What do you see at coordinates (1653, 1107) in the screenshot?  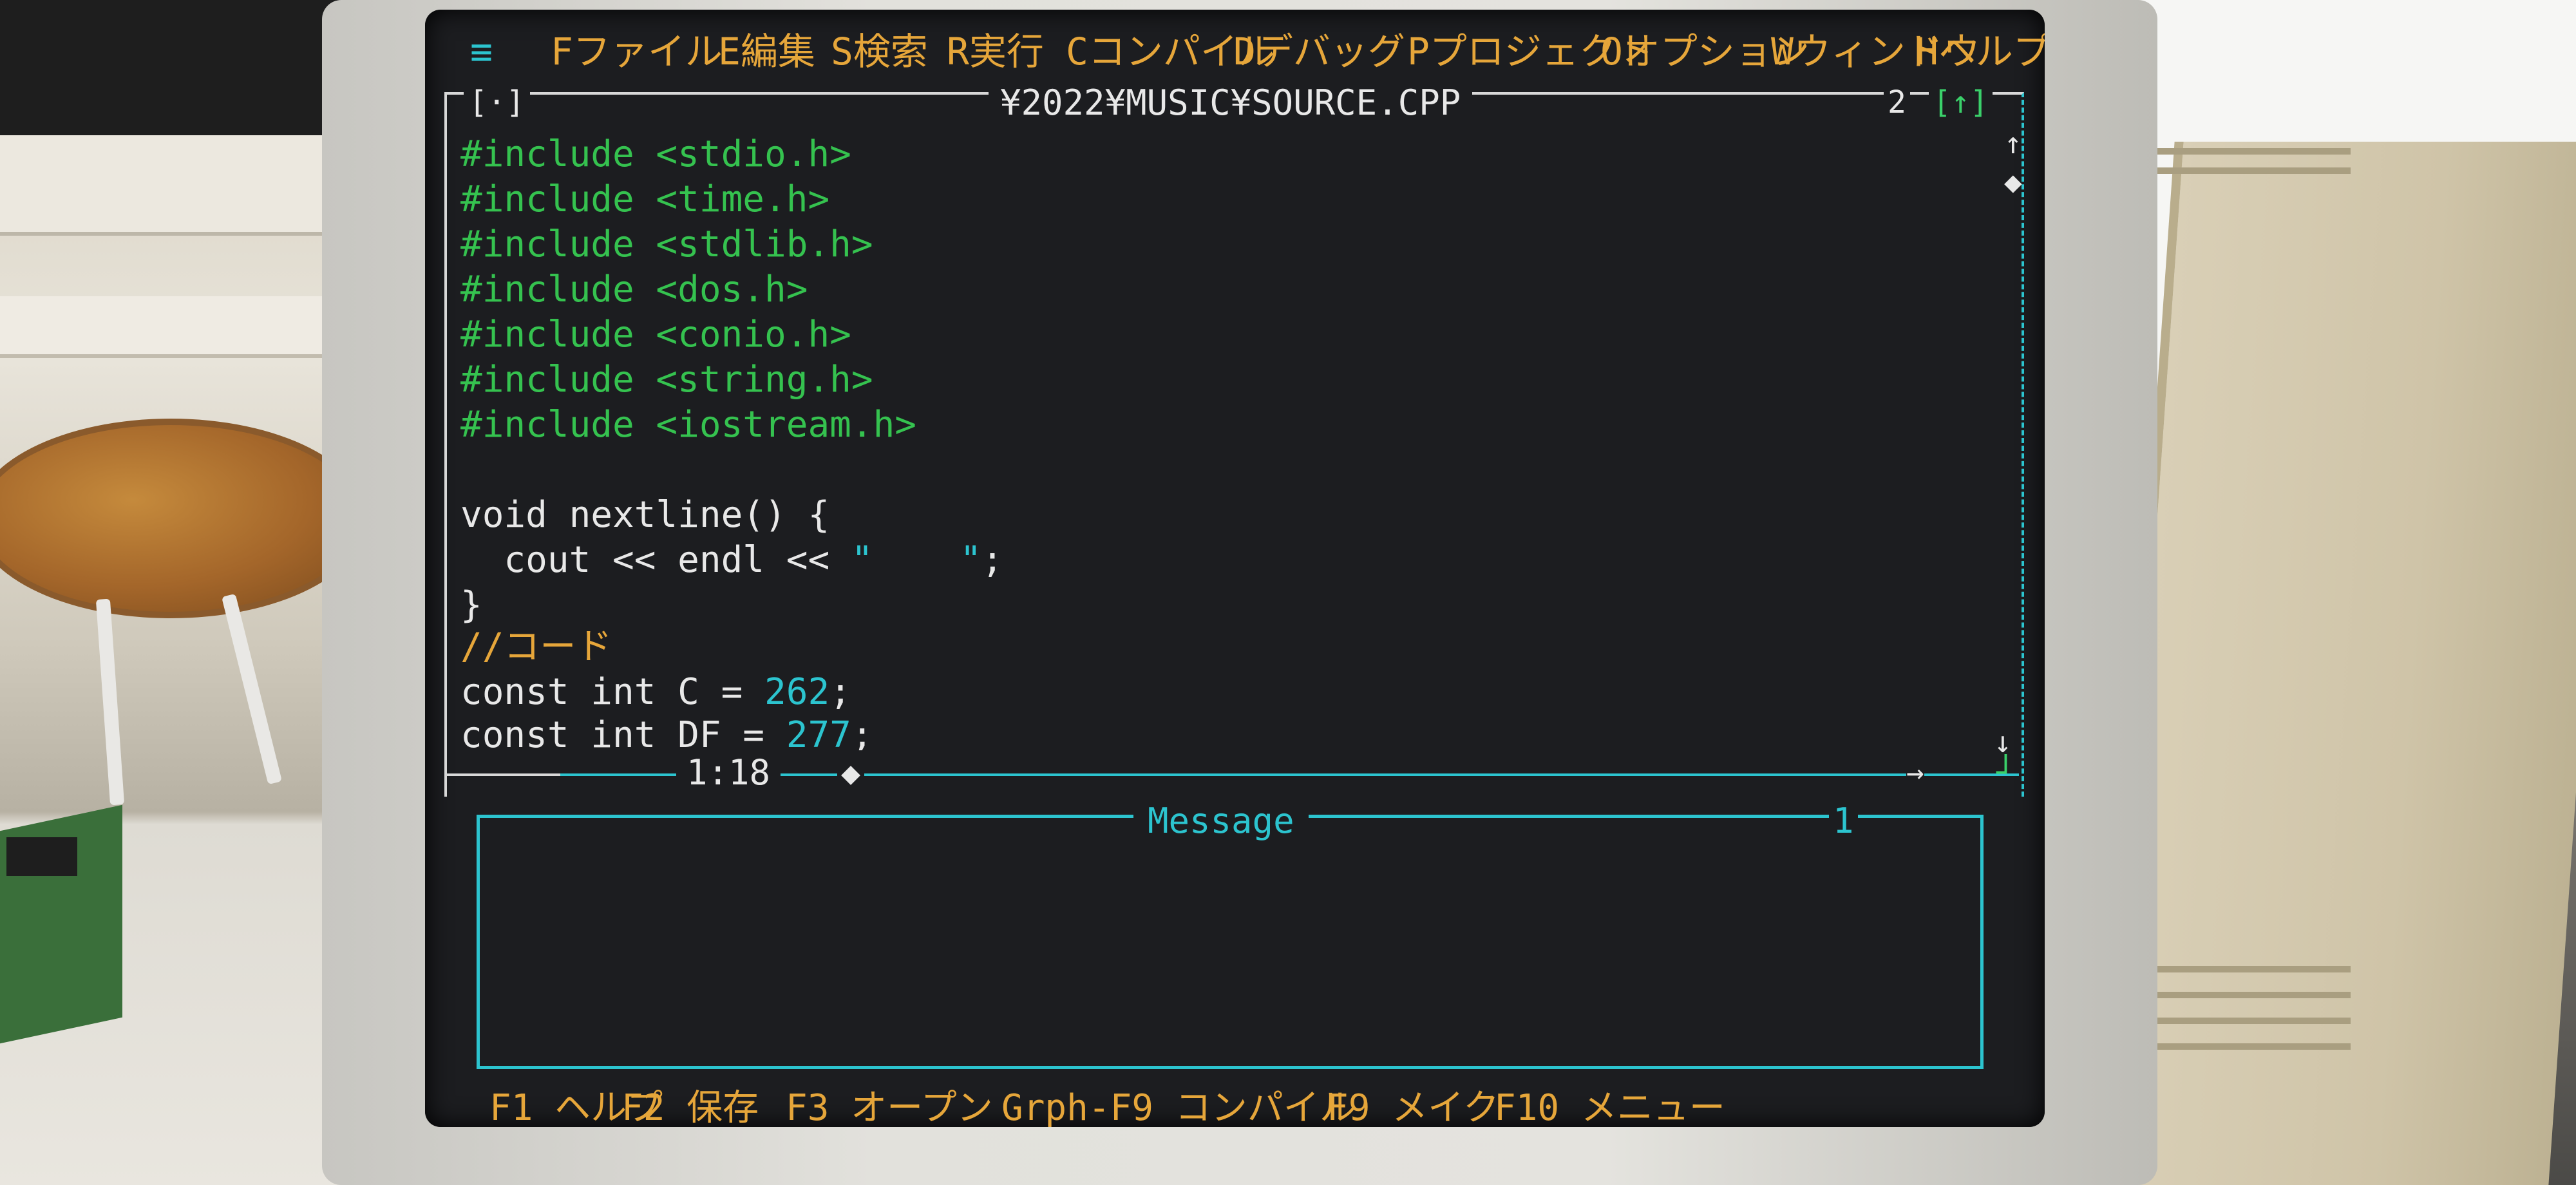 I see `fkey-label: メニュー` at bounding box center [1653, 1107].